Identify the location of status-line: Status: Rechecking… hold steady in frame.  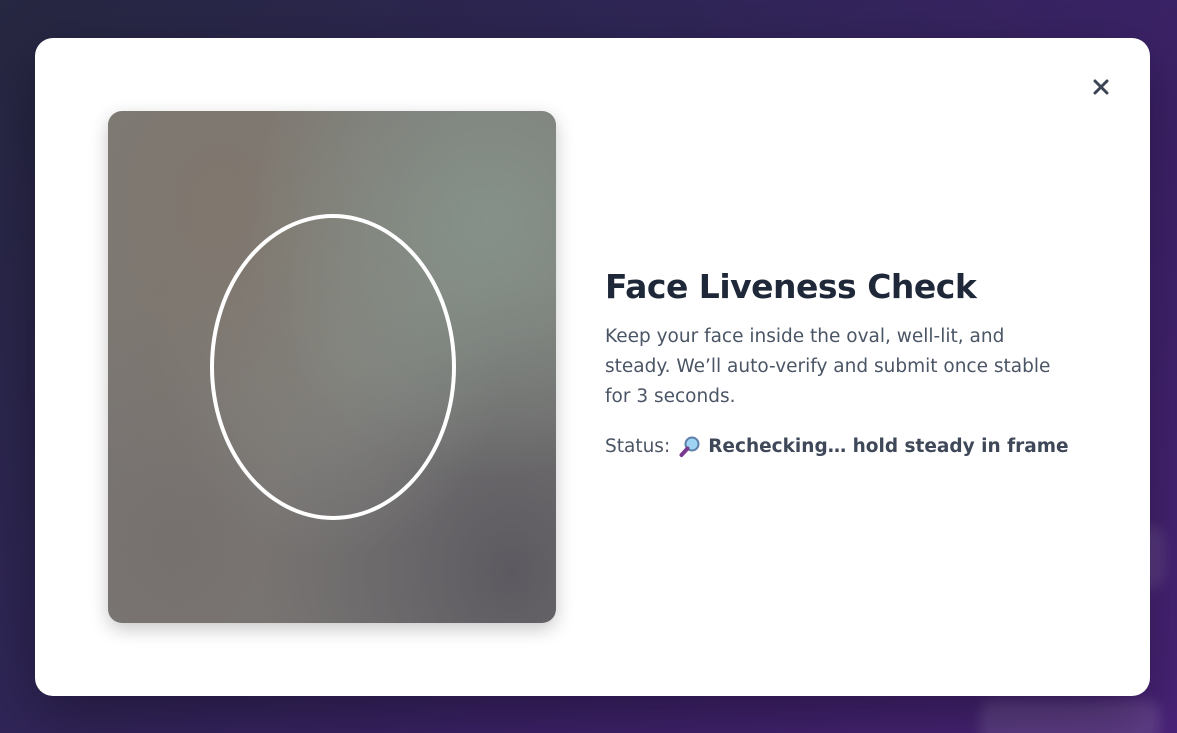
(840, 447).